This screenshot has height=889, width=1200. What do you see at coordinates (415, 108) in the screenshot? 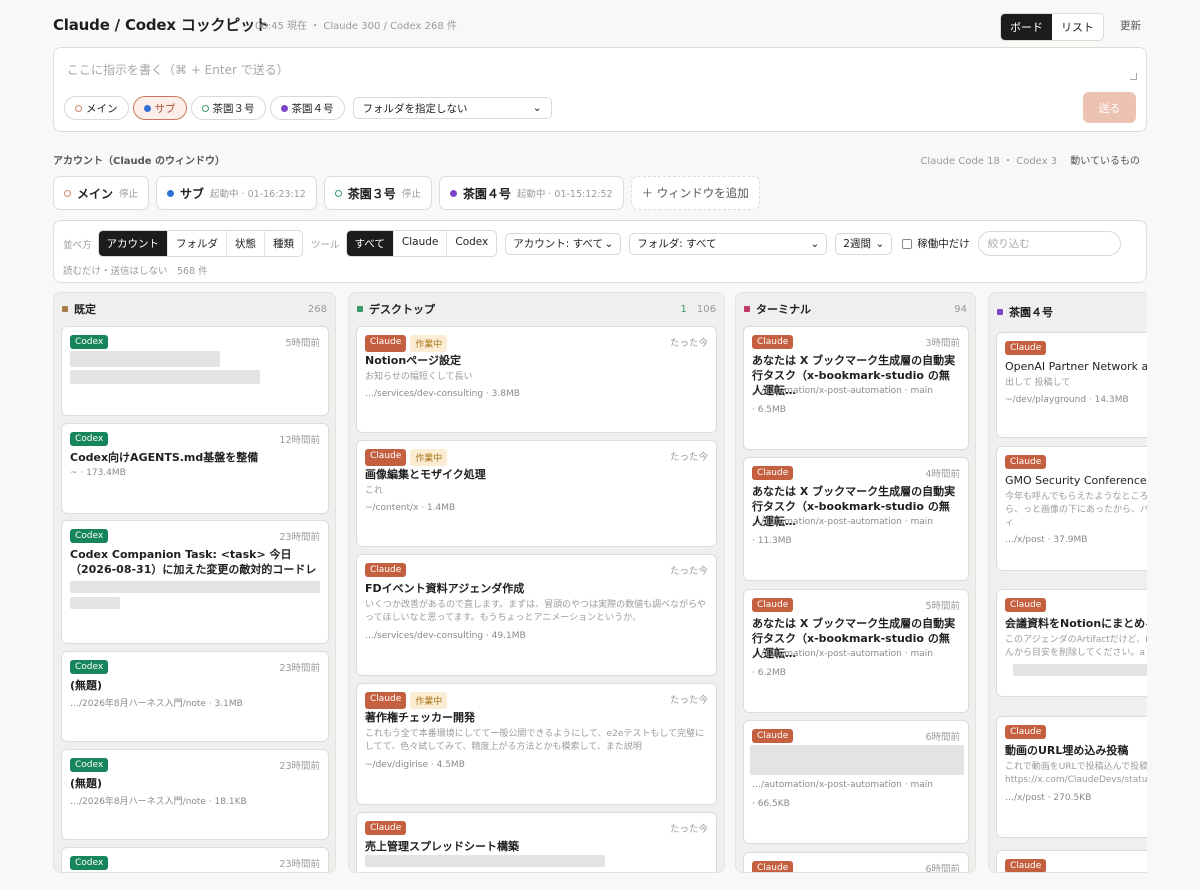
I see `folder-select-value: フォルダを指定しない` at bounding box center [415, 108].